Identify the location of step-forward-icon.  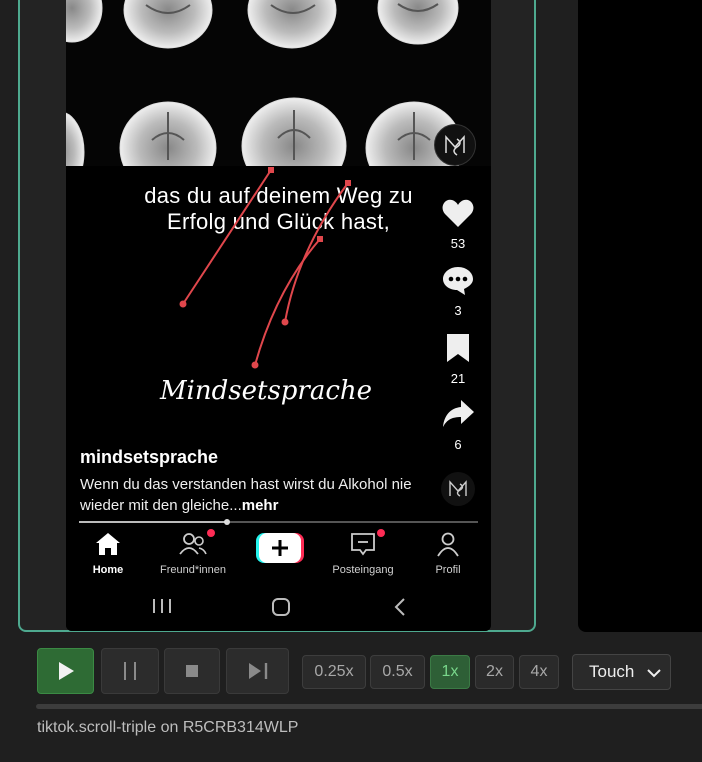
(257, 671).